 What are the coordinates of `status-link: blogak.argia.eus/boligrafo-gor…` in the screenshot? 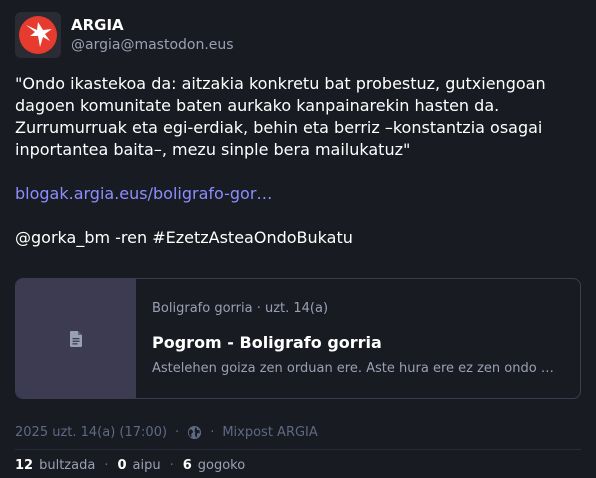 It's located at (143, 193).